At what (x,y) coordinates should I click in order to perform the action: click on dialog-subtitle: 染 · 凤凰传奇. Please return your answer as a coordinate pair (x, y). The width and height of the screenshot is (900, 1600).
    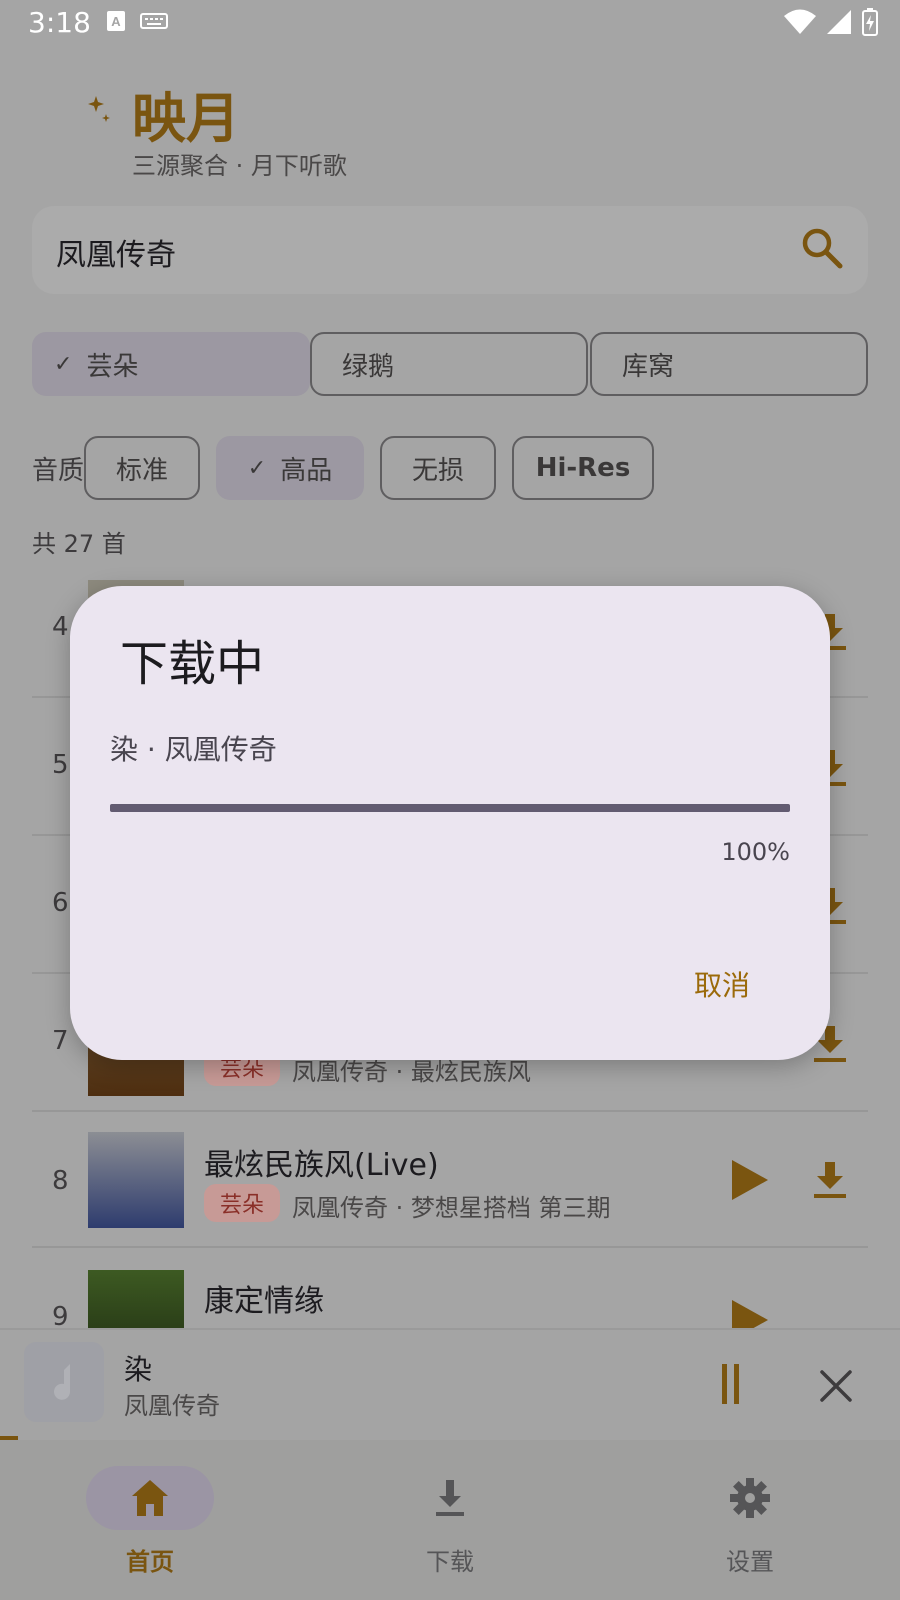
    Looking at the image, I should click on (193, 749).